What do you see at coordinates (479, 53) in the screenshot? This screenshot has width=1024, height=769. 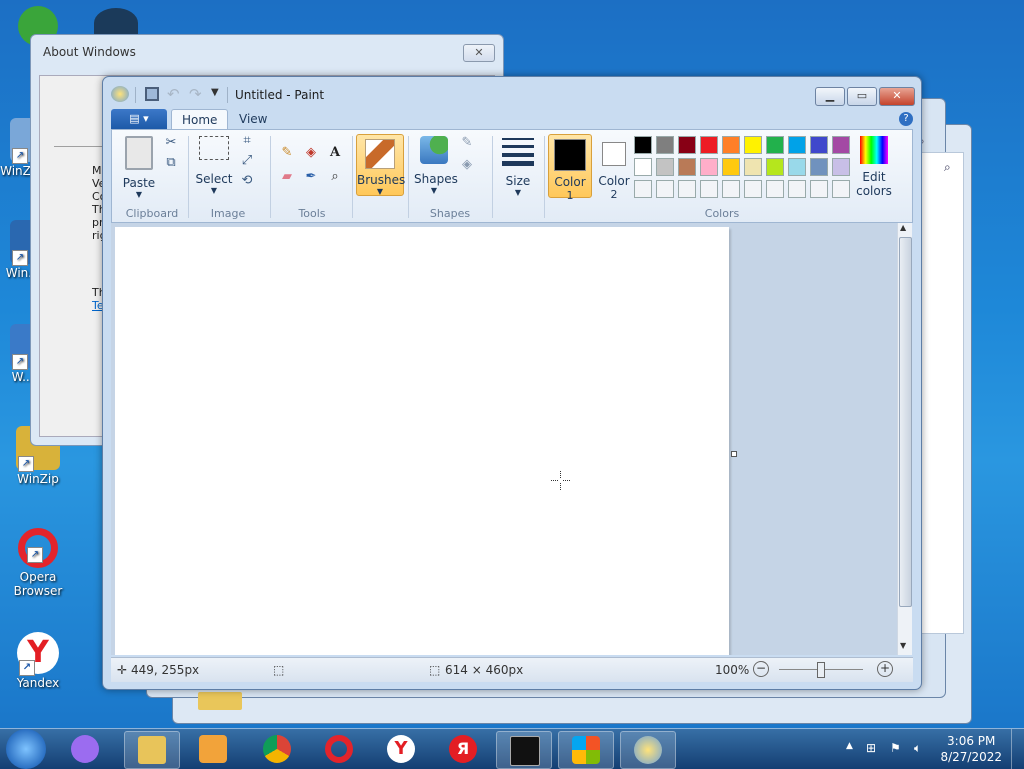 I see `about-close-button: ✕` at bounding box center [479, 53].